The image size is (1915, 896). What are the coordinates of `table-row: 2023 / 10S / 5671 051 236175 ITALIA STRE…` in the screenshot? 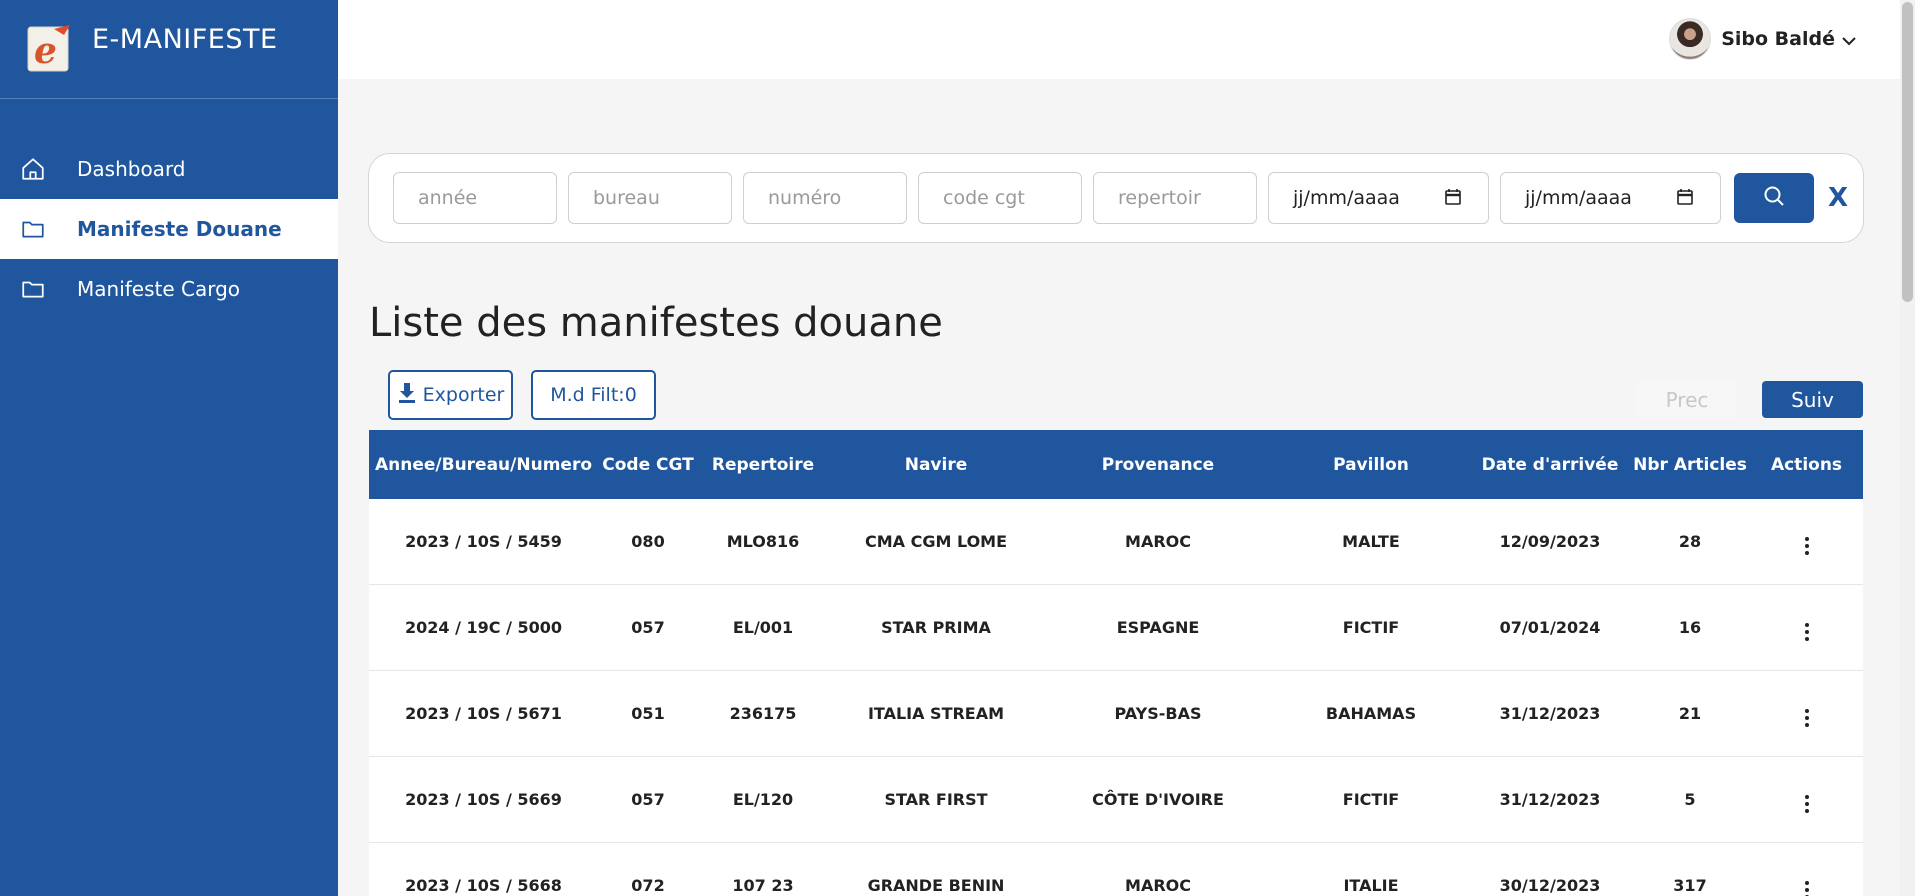 It's located at (1116, 714).